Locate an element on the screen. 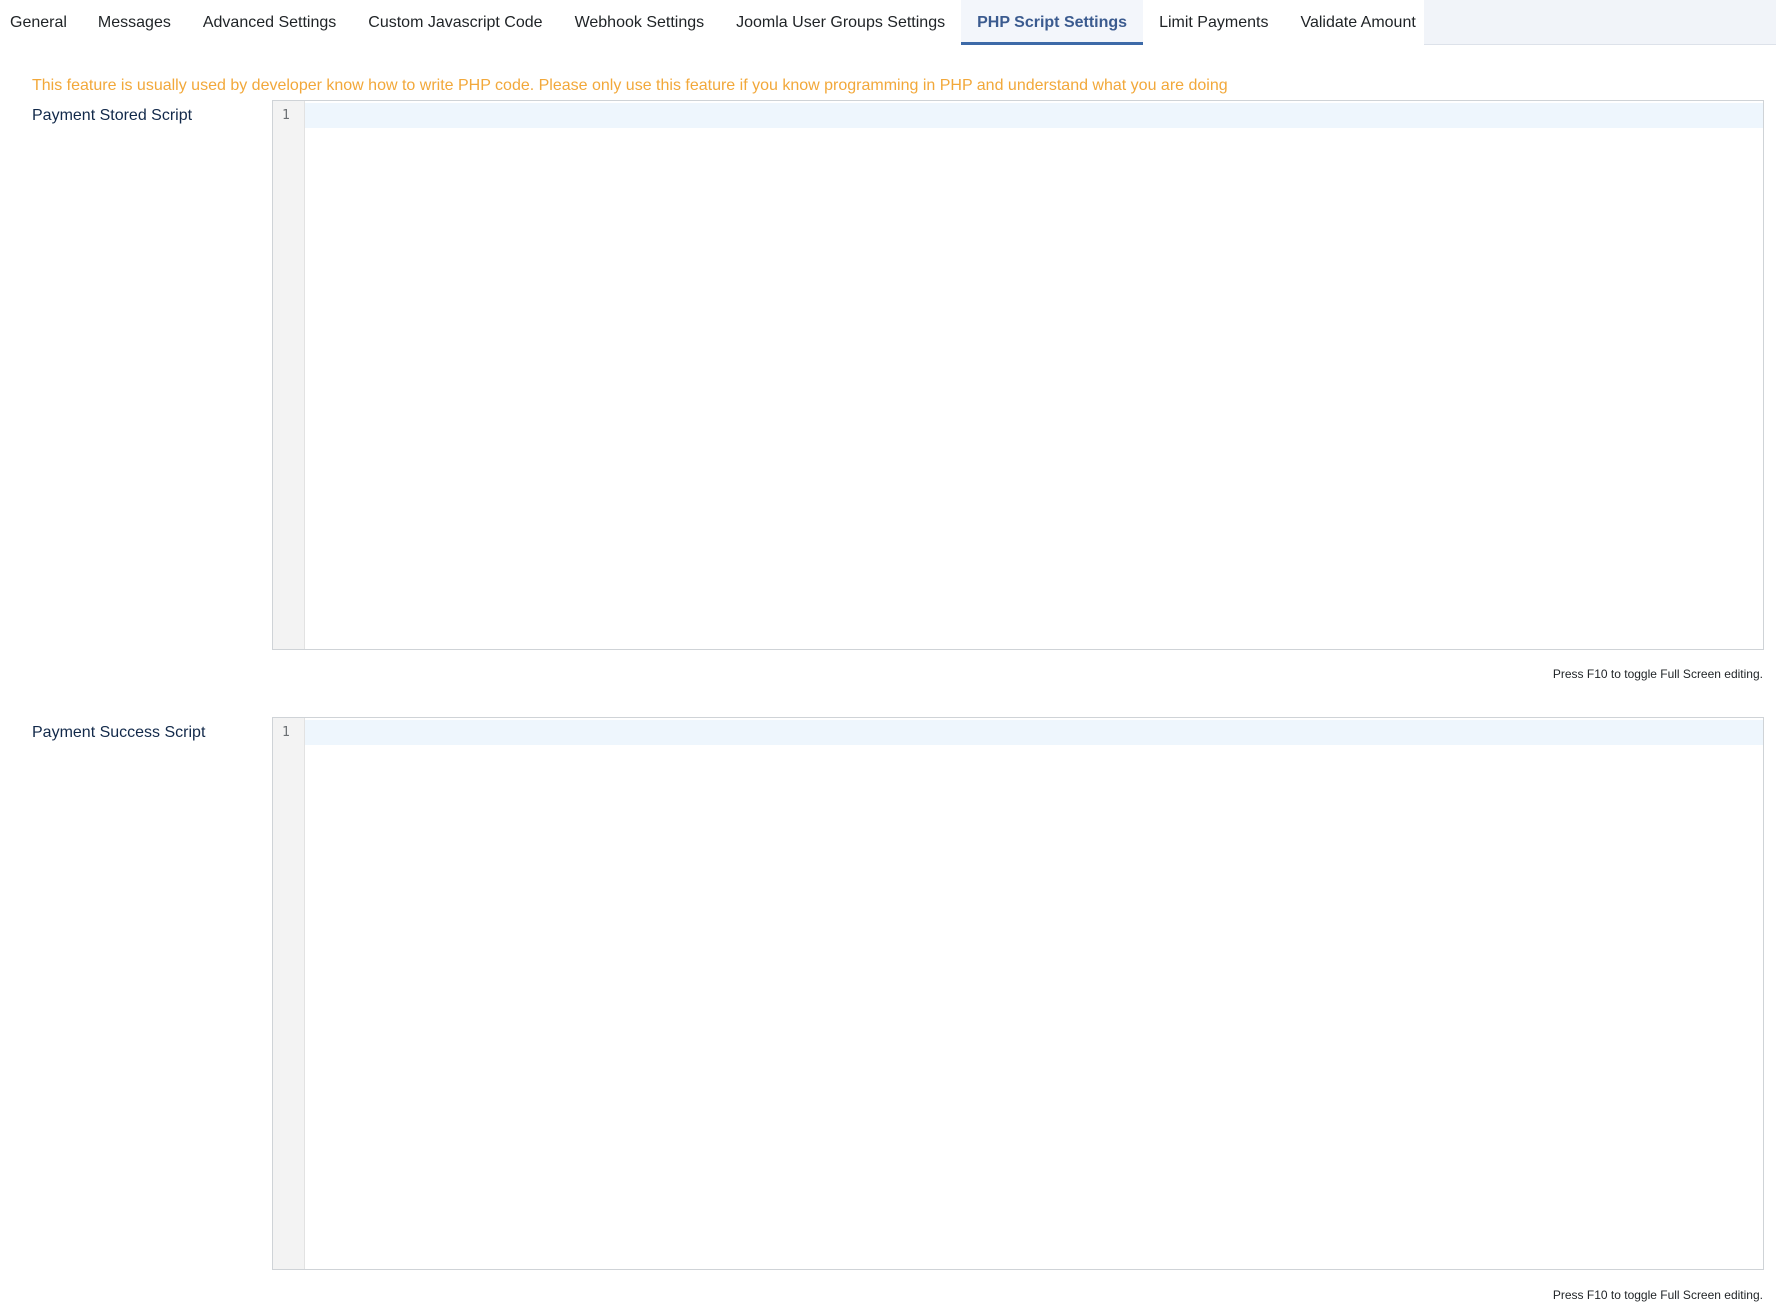 The height and width of the screenshot is (1313, 1776). tab-php-script-settings: PHP Script Settings is located at coordinates (1052, 22).